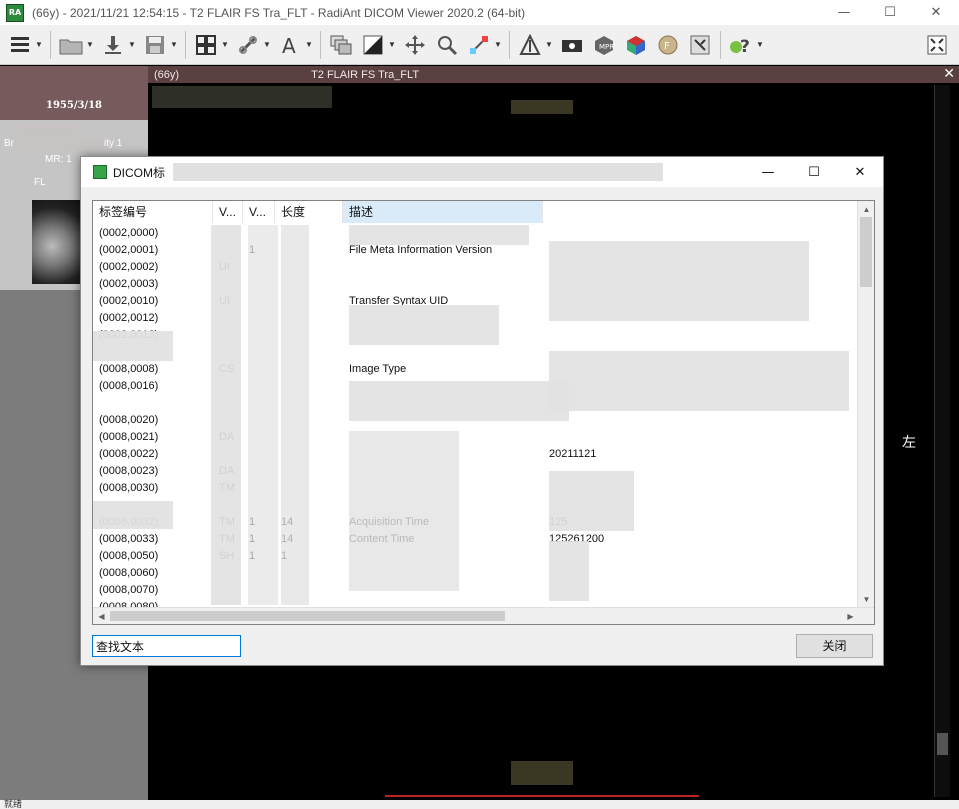 This screenshot has width=959, height=809. What do you see at coordinates (814, 172) in the screenshot?
I see `dialog-maximize-button: ☐` at bounding box center [814, 172].